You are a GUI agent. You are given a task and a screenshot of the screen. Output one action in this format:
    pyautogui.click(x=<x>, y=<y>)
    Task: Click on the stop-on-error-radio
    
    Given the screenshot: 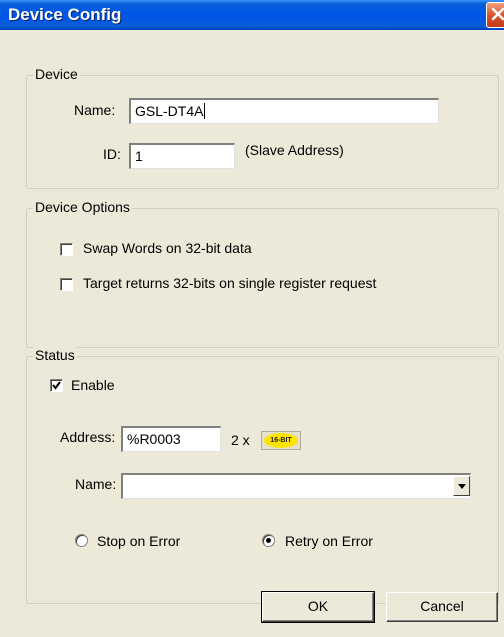 What is the action you would take?
    pyautogui.click(x=81, y=540)
    